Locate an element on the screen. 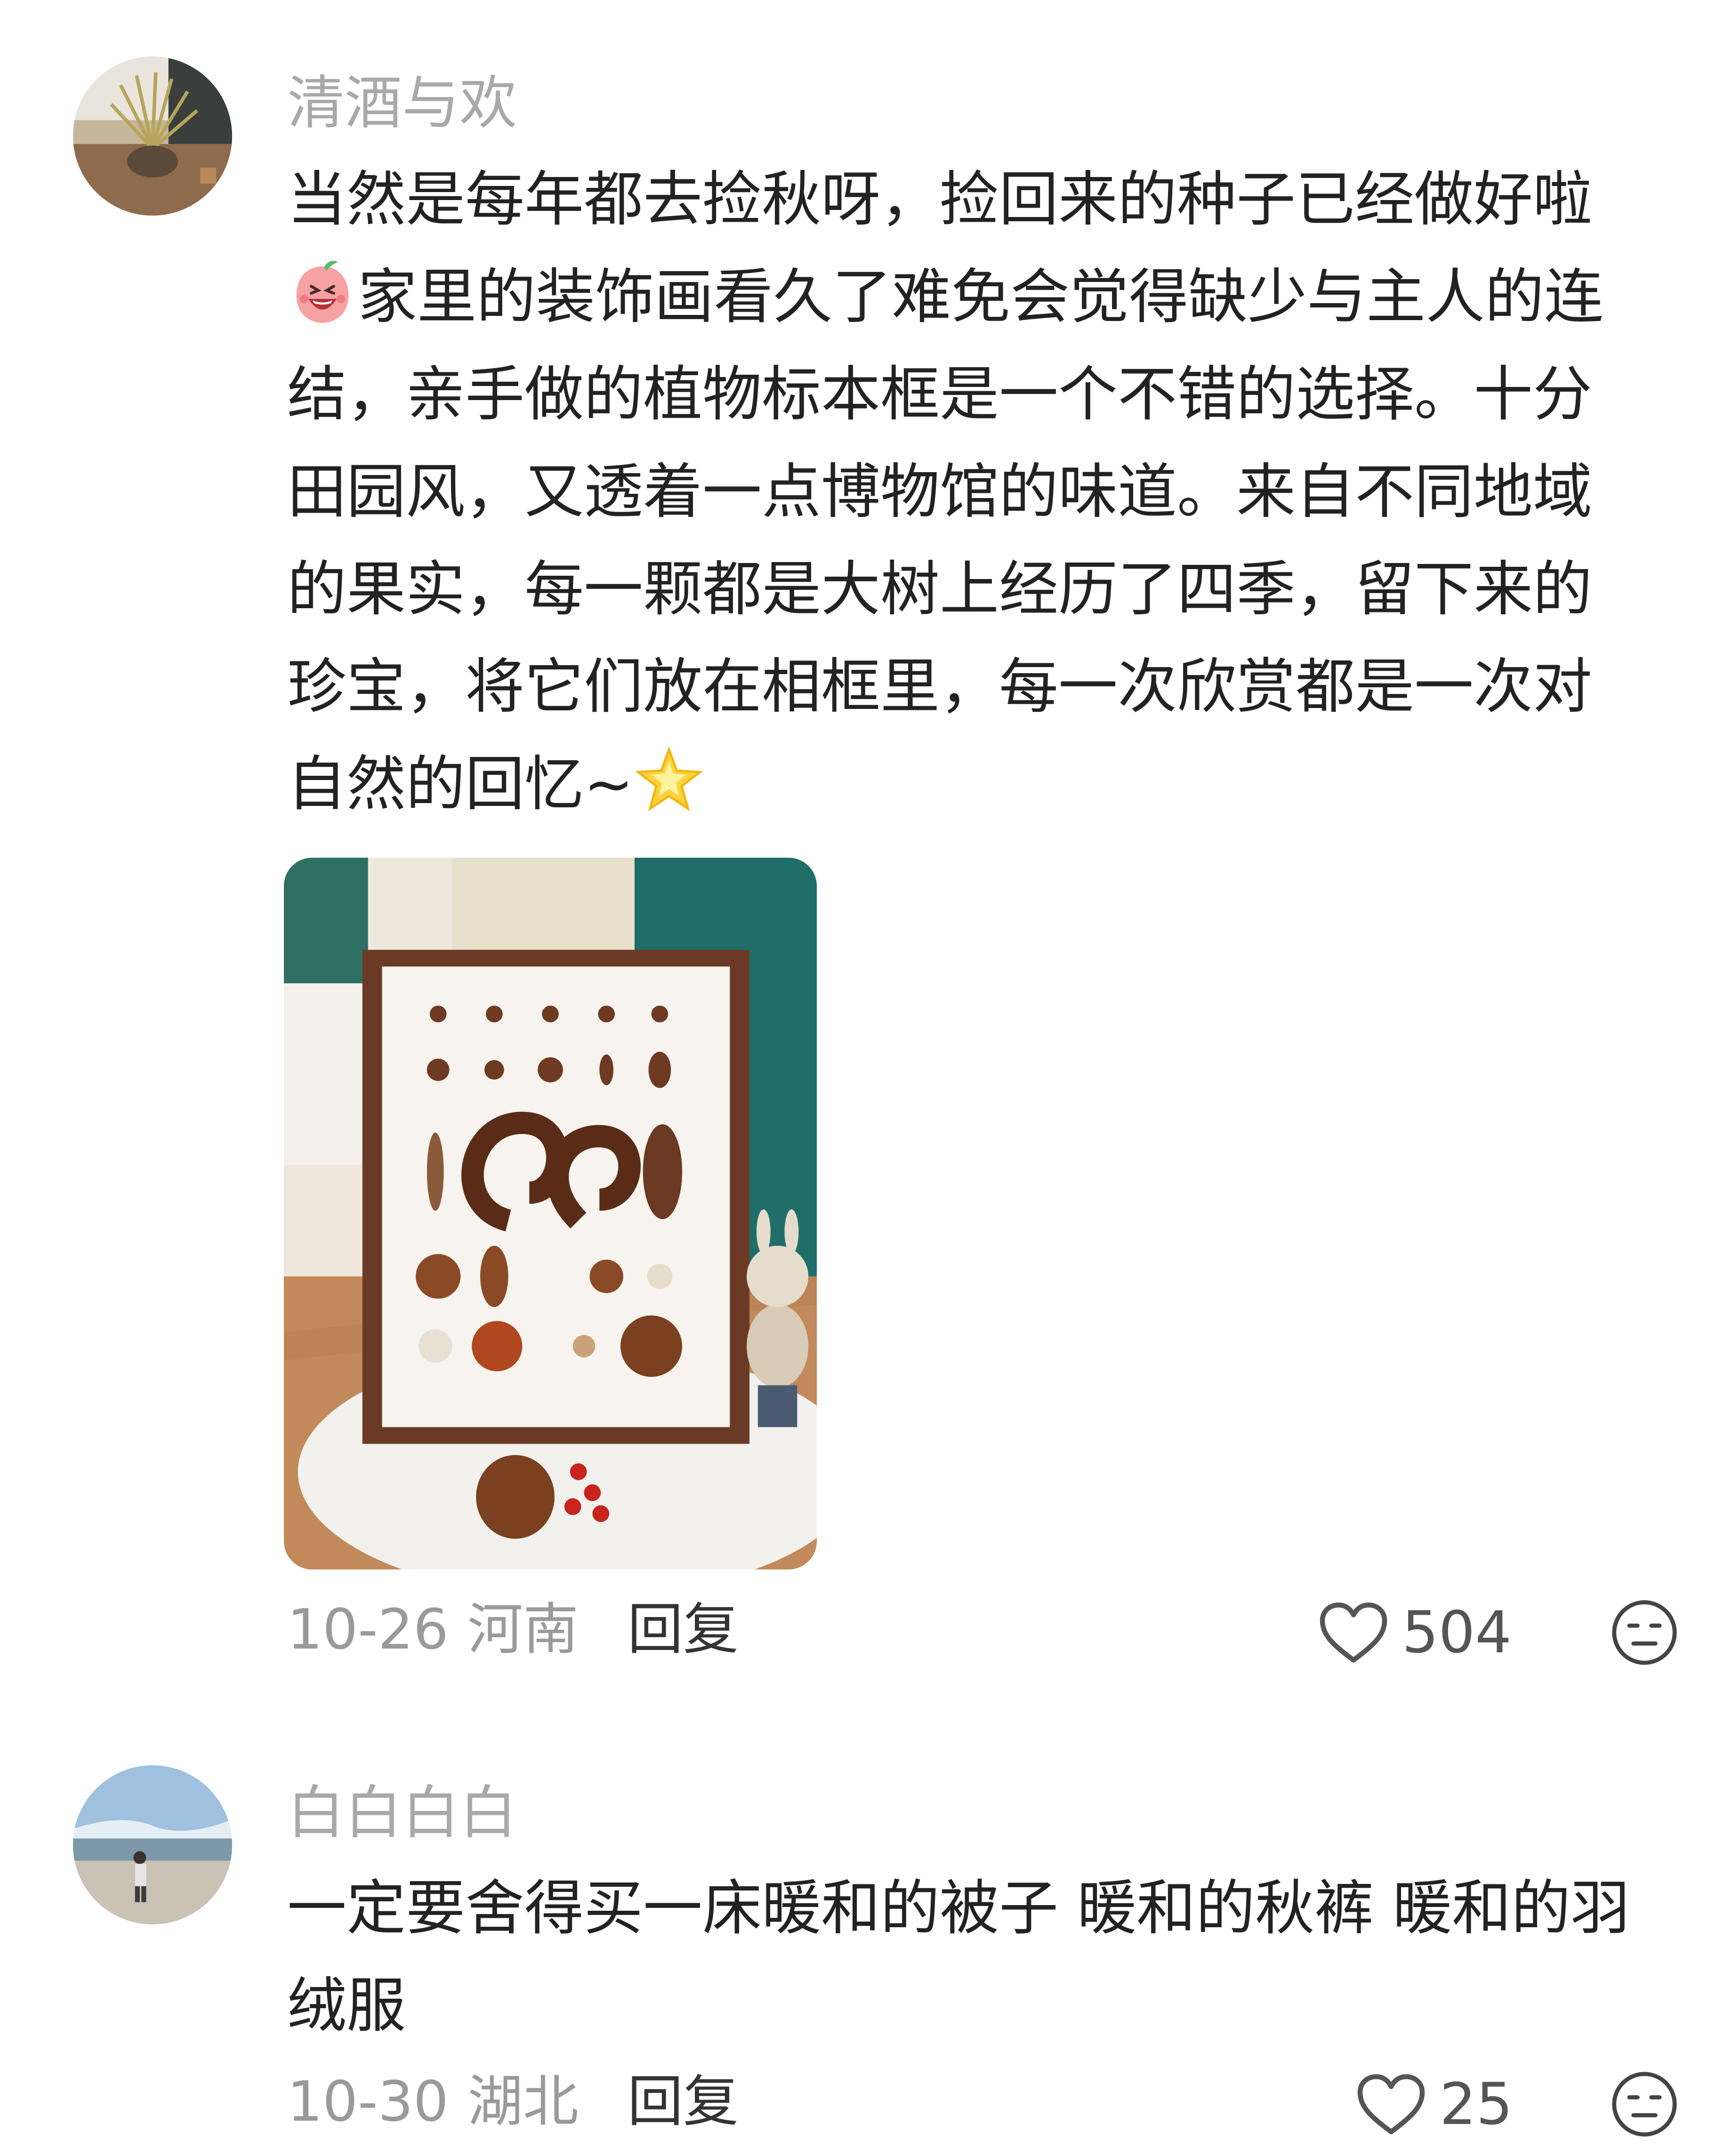 Image resolution: width=1732 pixels, height=2156 pixels. comment-location: 湖北 is located at coordinates (523, 2101).